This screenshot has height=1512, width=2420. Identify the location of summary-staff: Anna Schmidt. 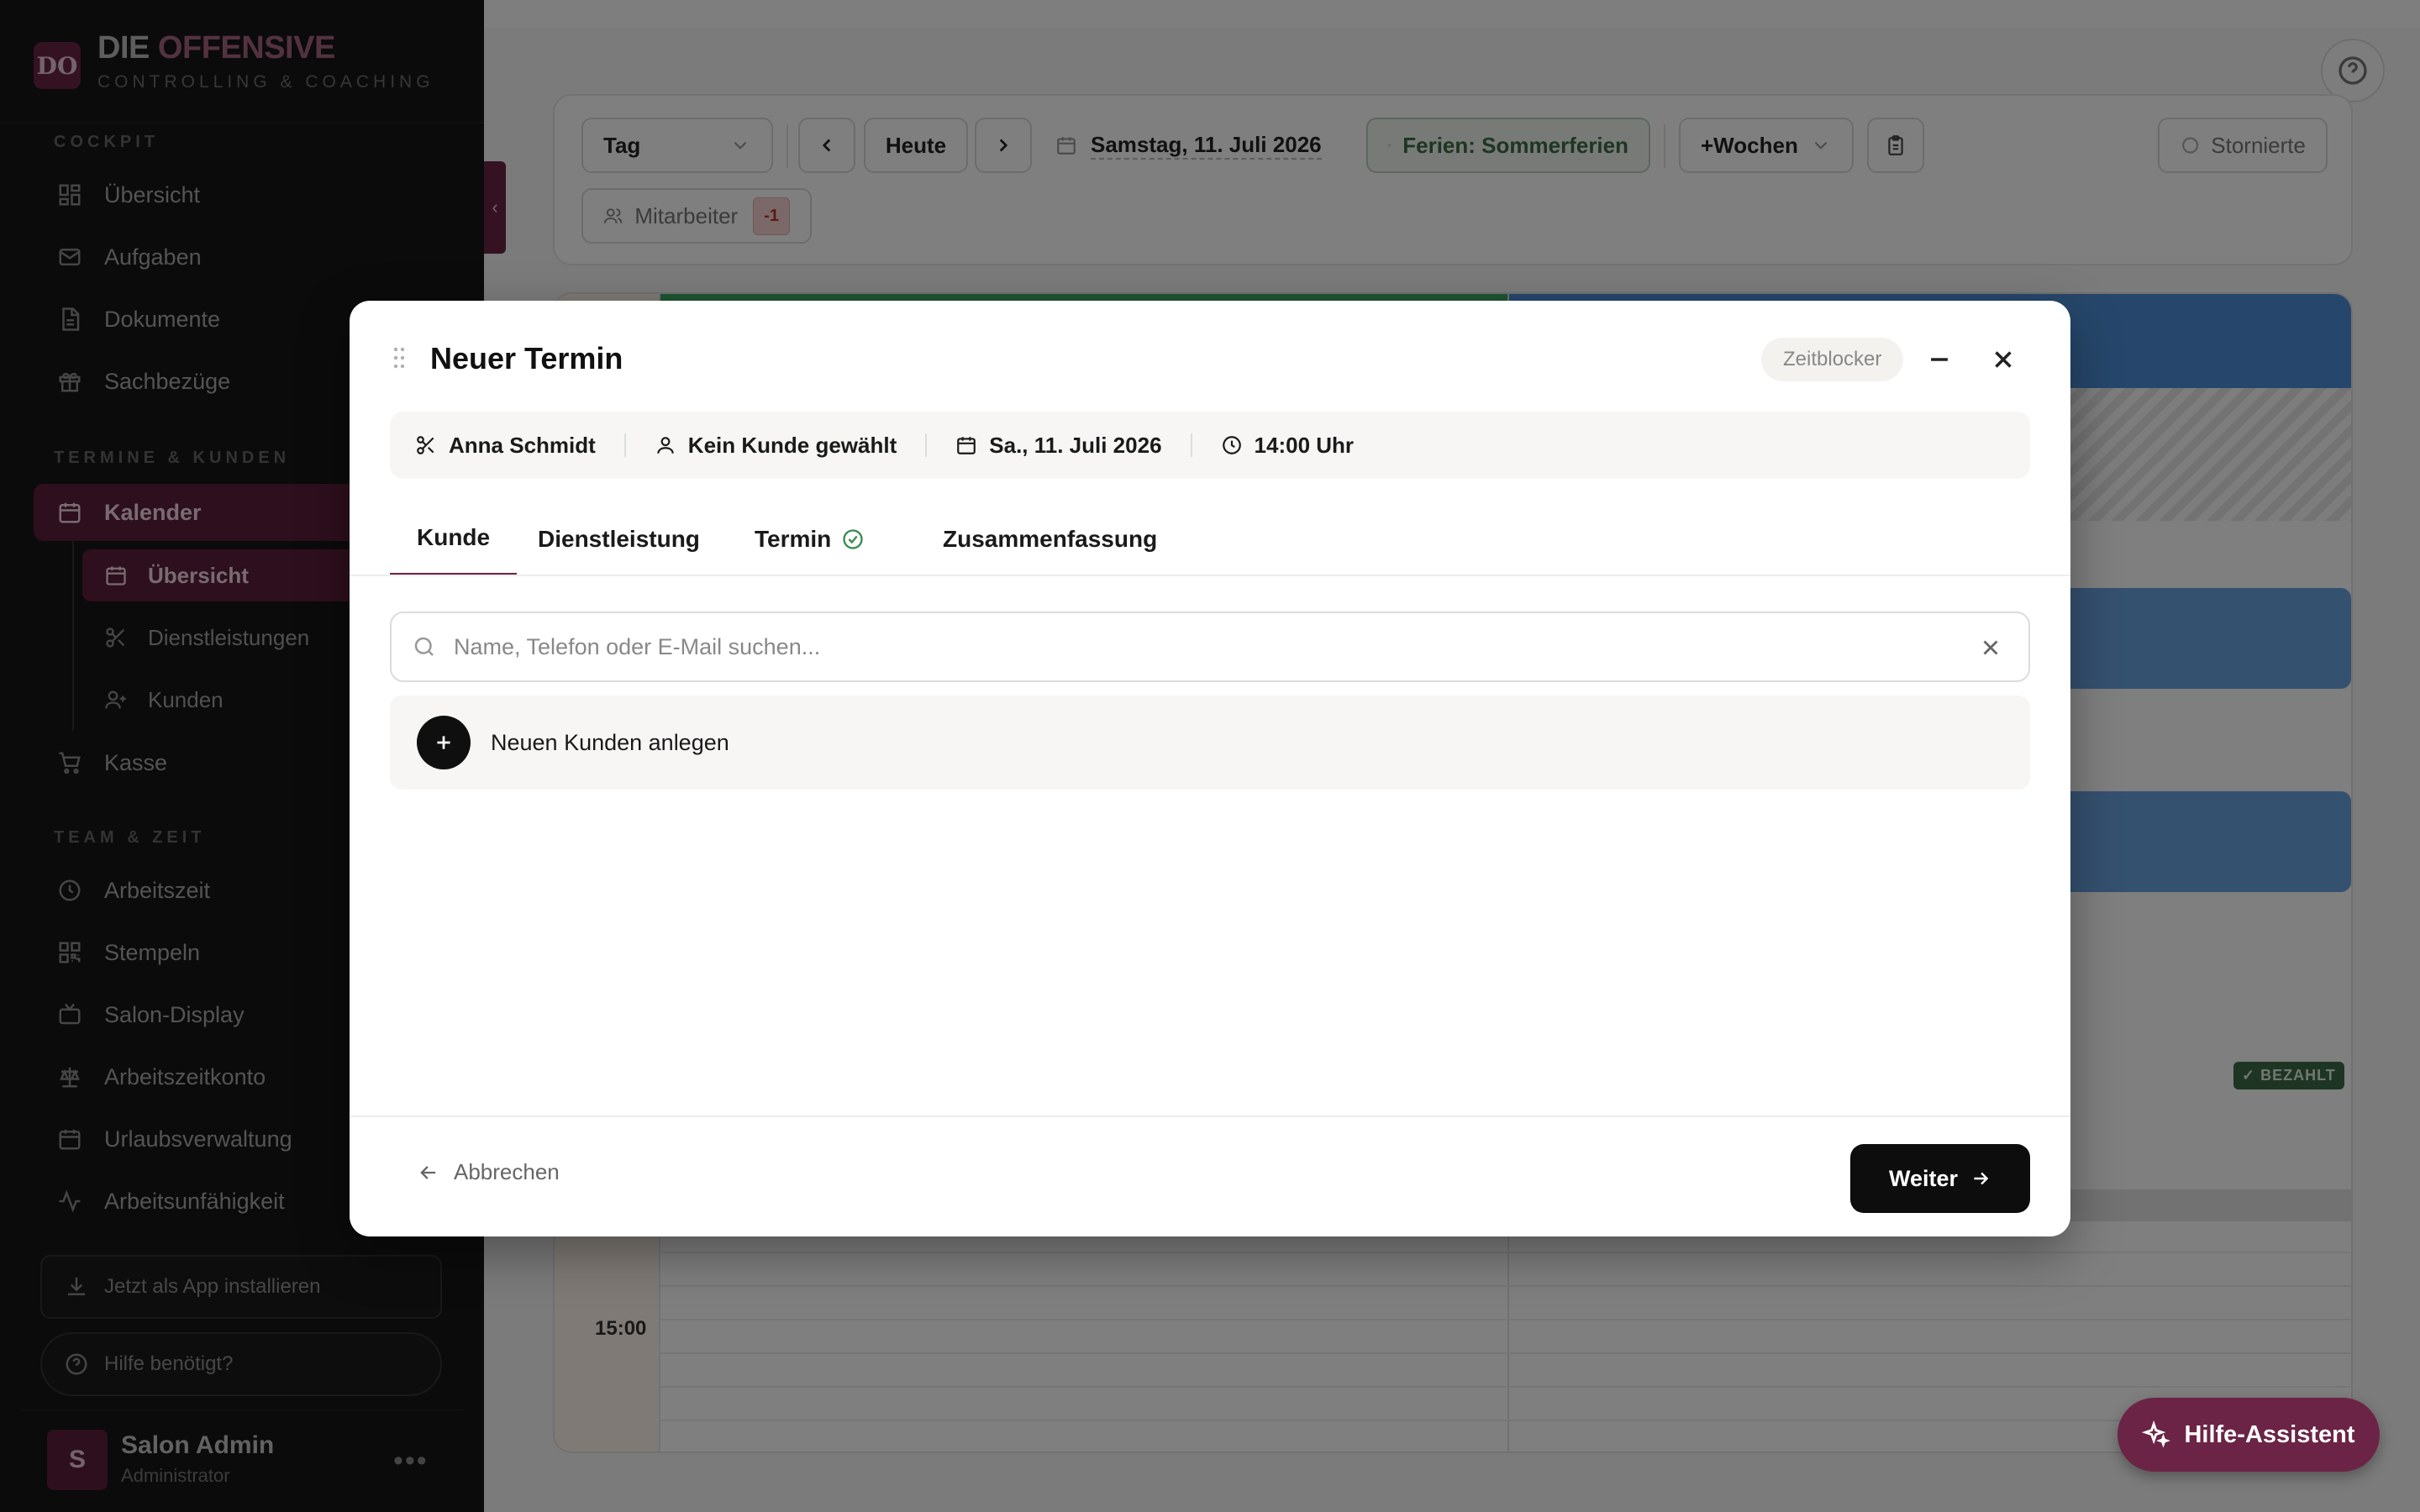
(506, 446).